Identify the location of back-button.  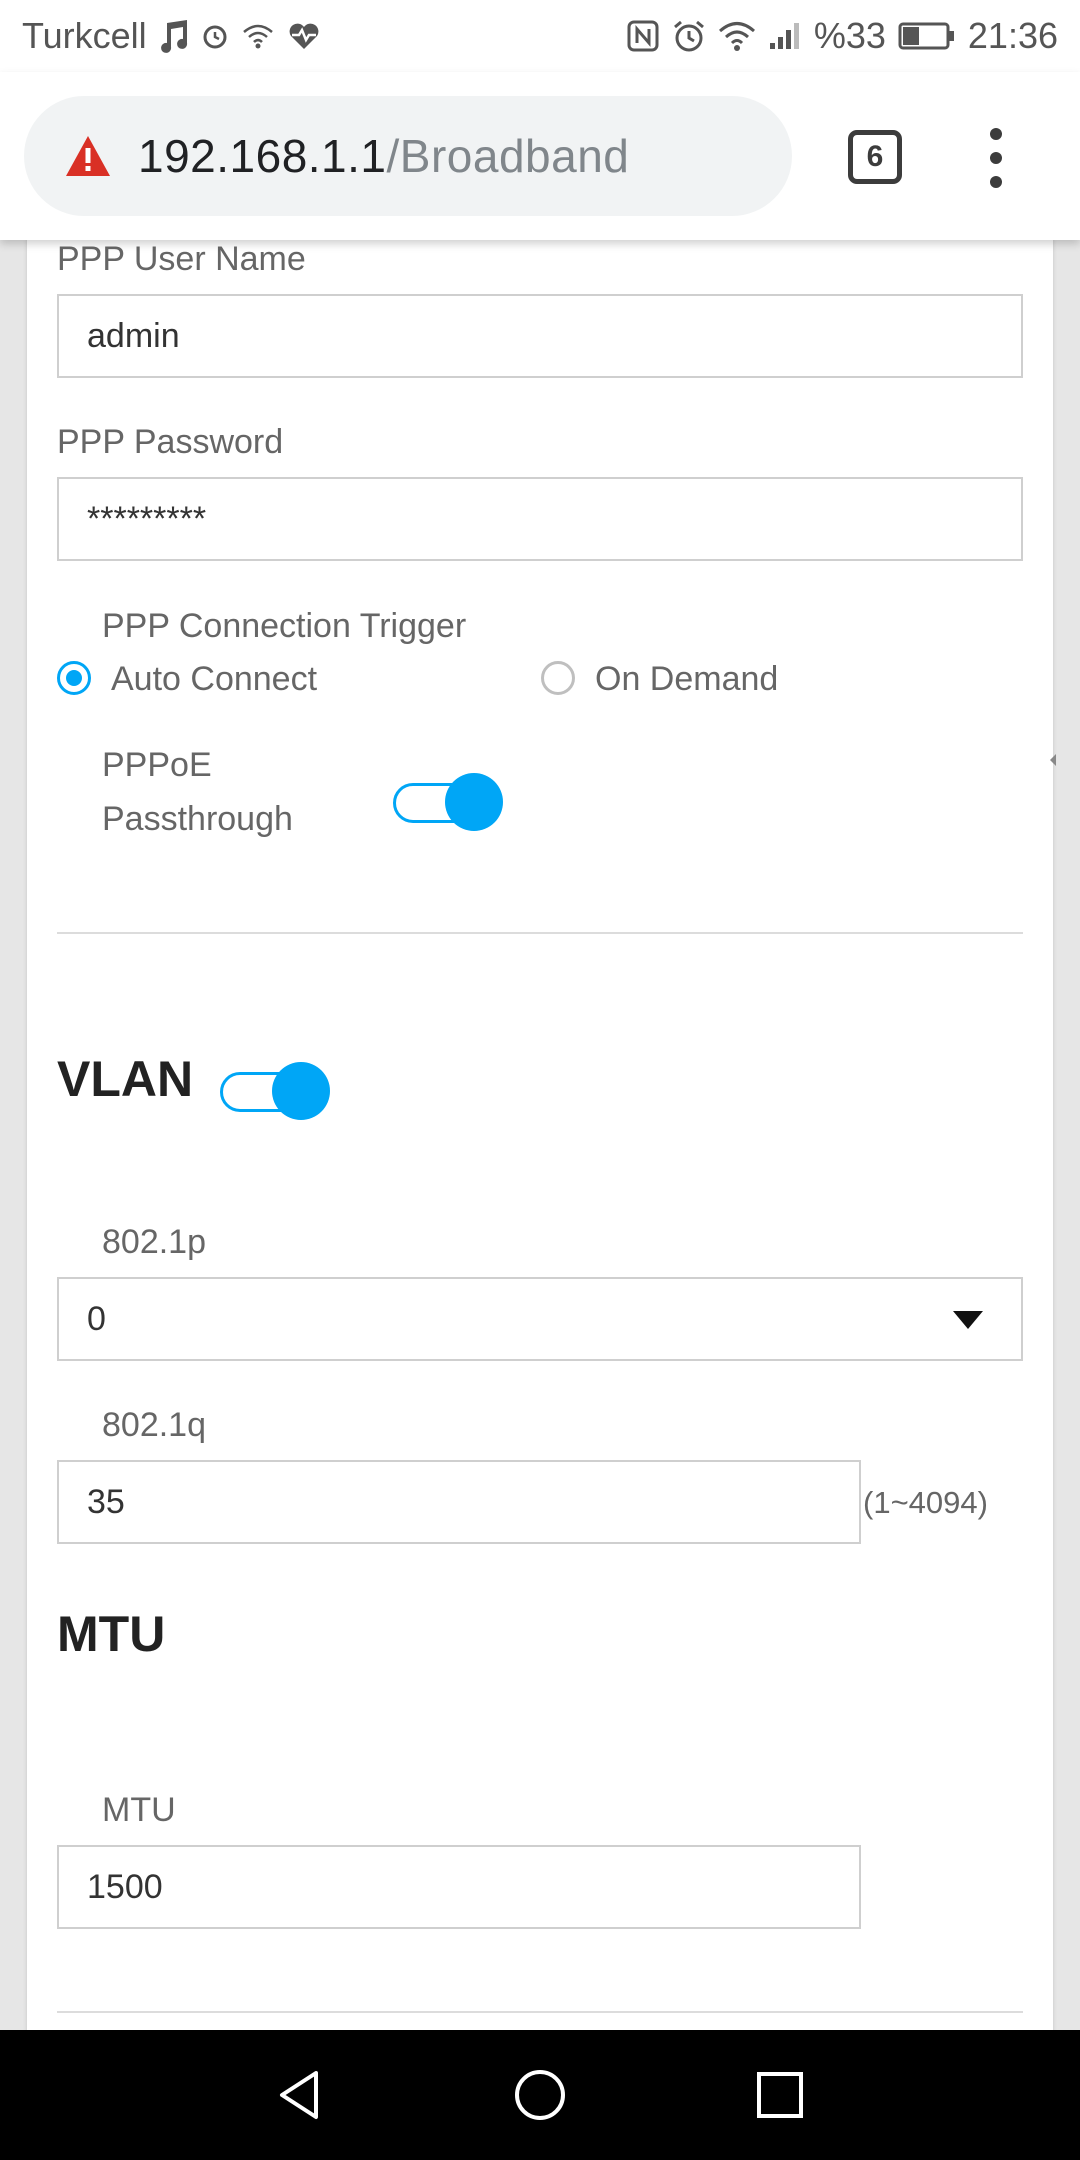
(300, 2095).